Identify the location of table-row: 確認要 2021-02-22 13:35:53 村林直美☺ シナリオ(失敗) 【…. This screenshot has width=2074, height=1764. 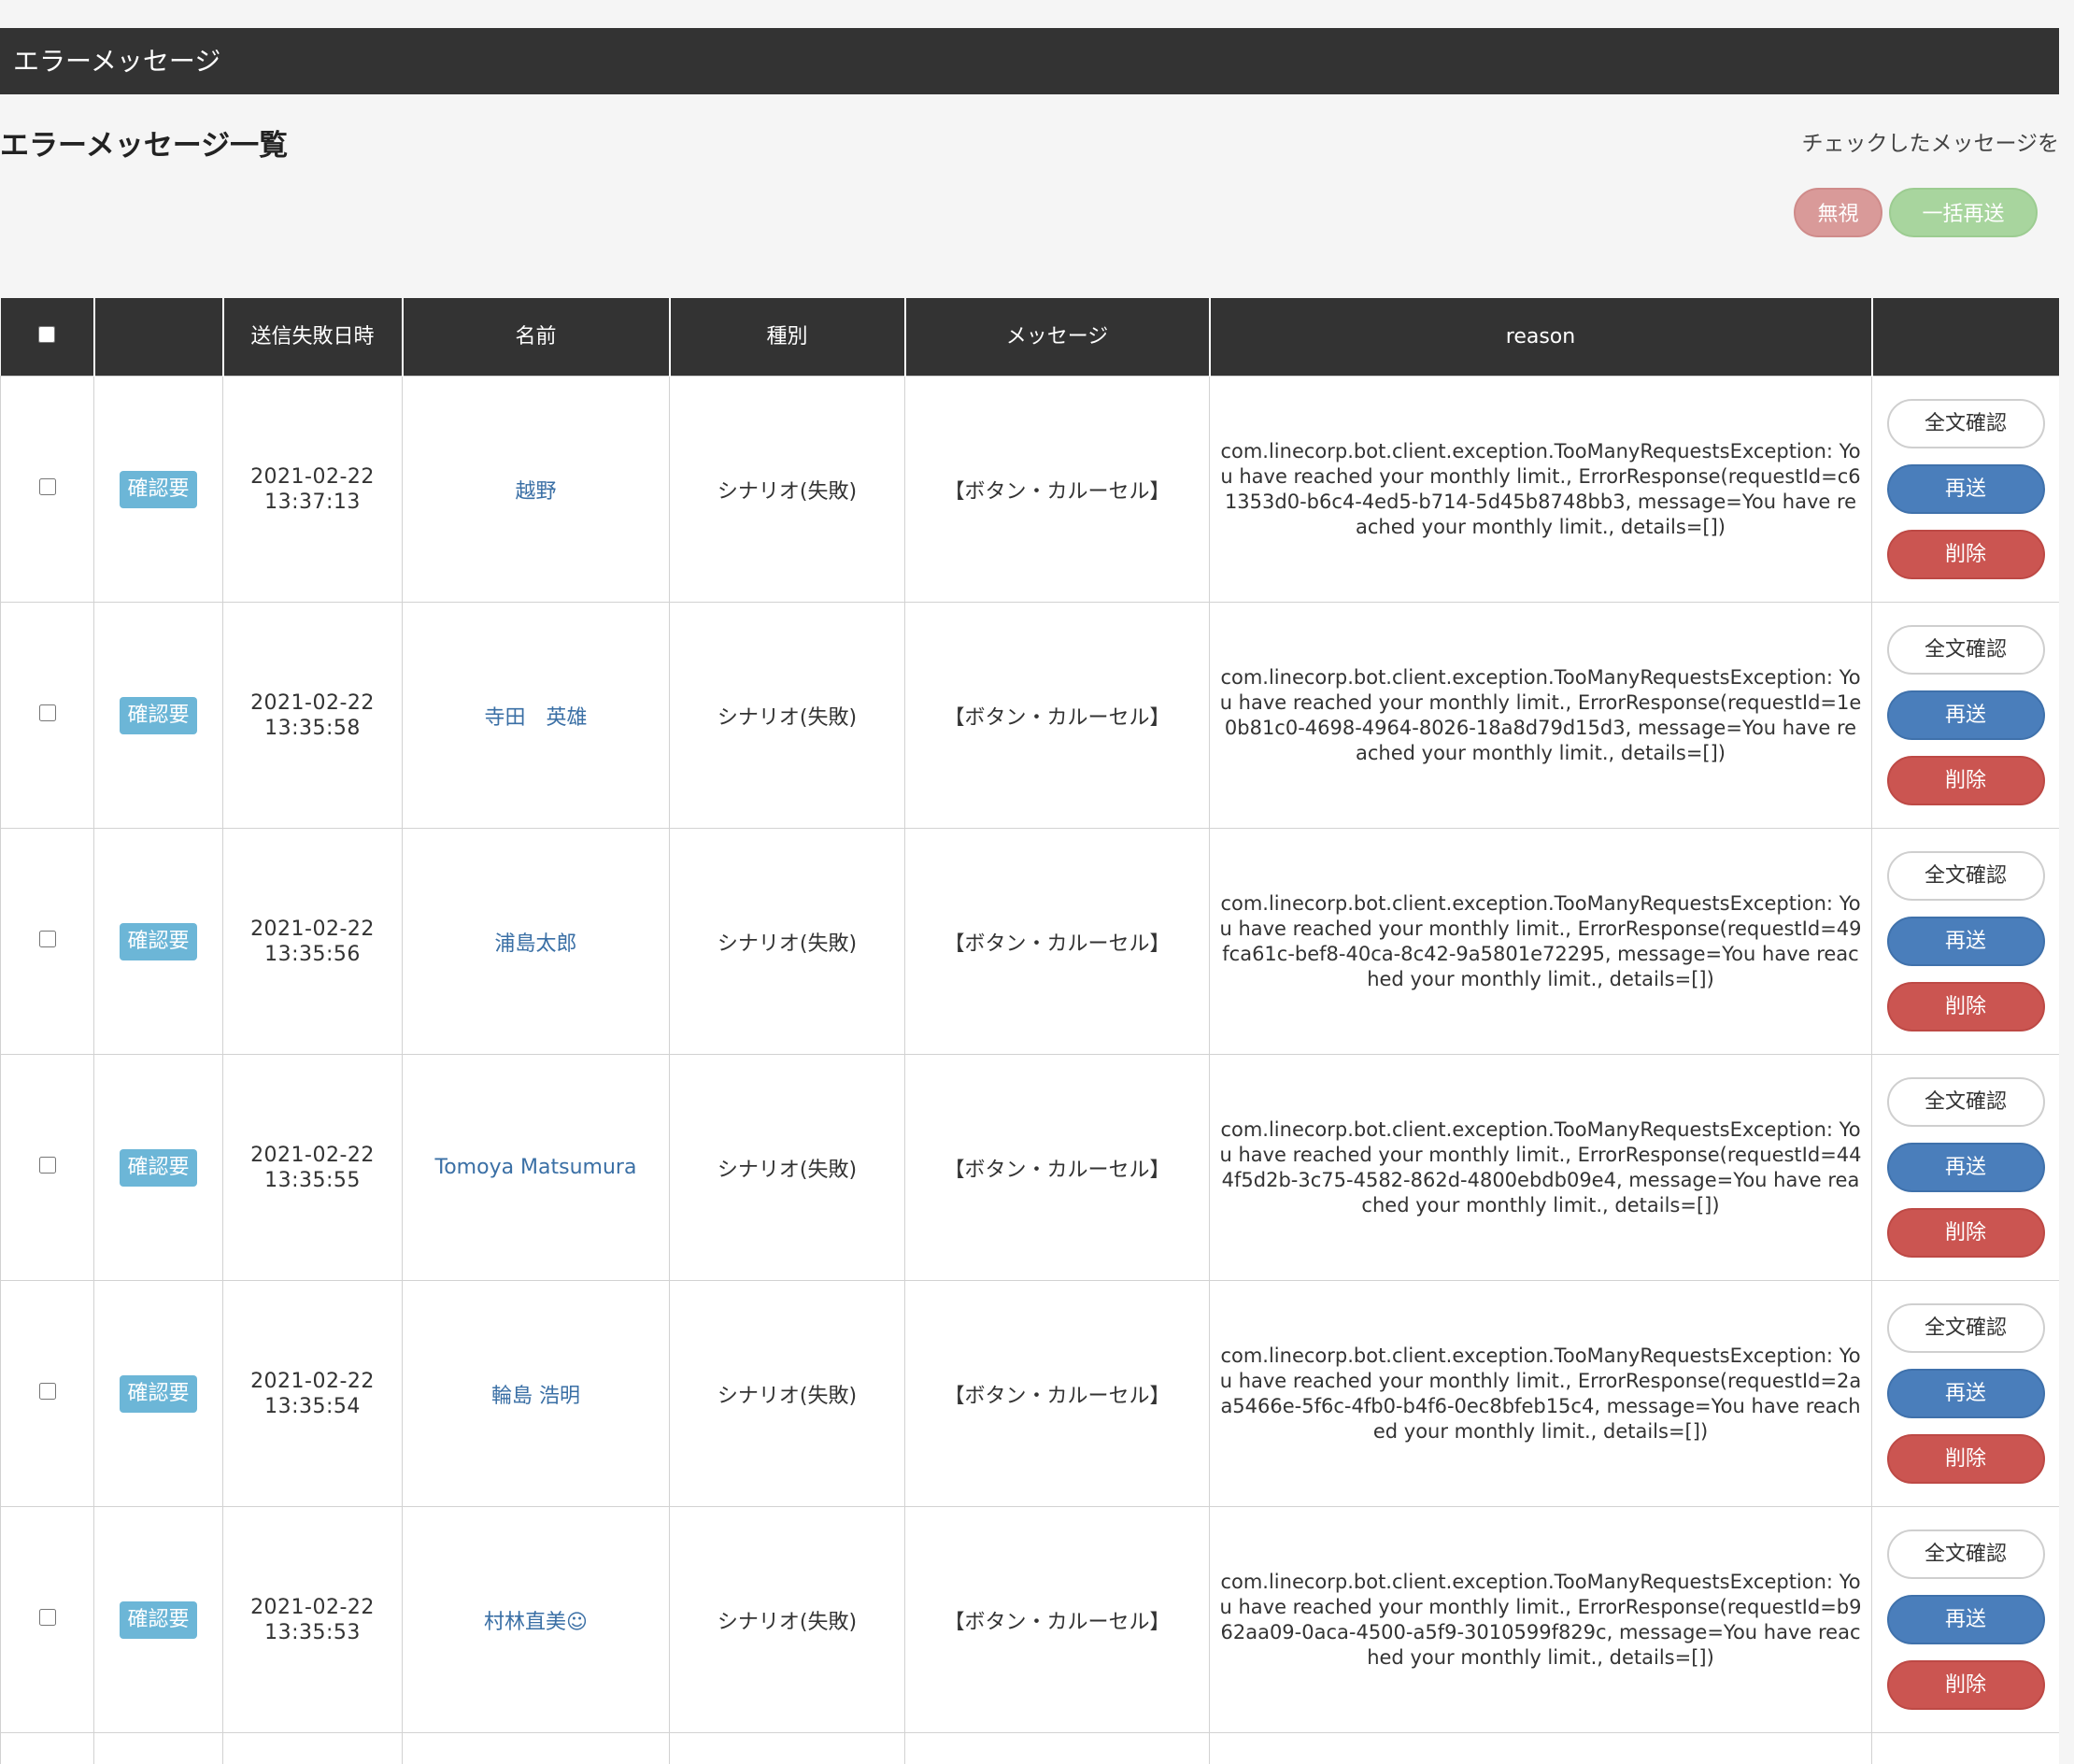
(1029, 1619).